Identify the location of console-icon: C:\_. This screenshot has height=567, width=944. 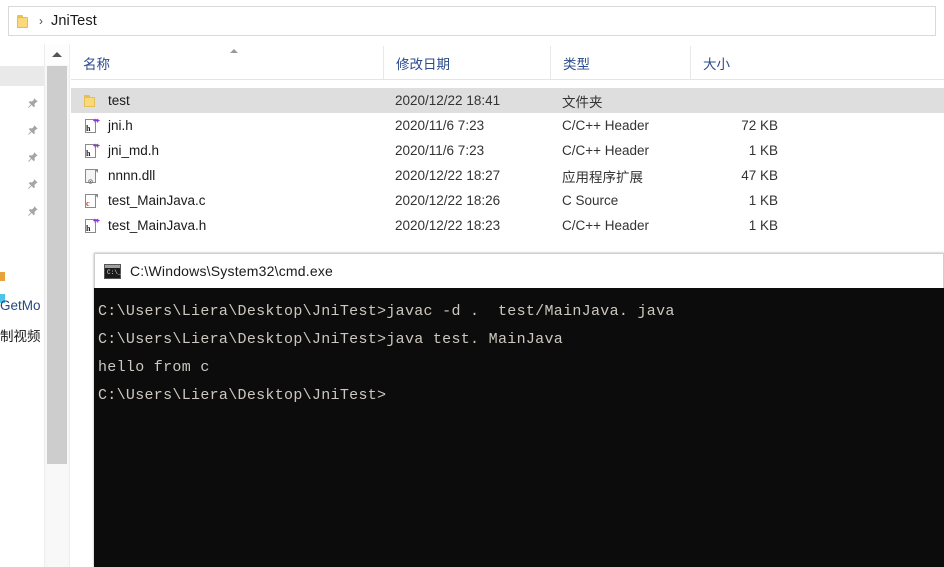
(112, 271).